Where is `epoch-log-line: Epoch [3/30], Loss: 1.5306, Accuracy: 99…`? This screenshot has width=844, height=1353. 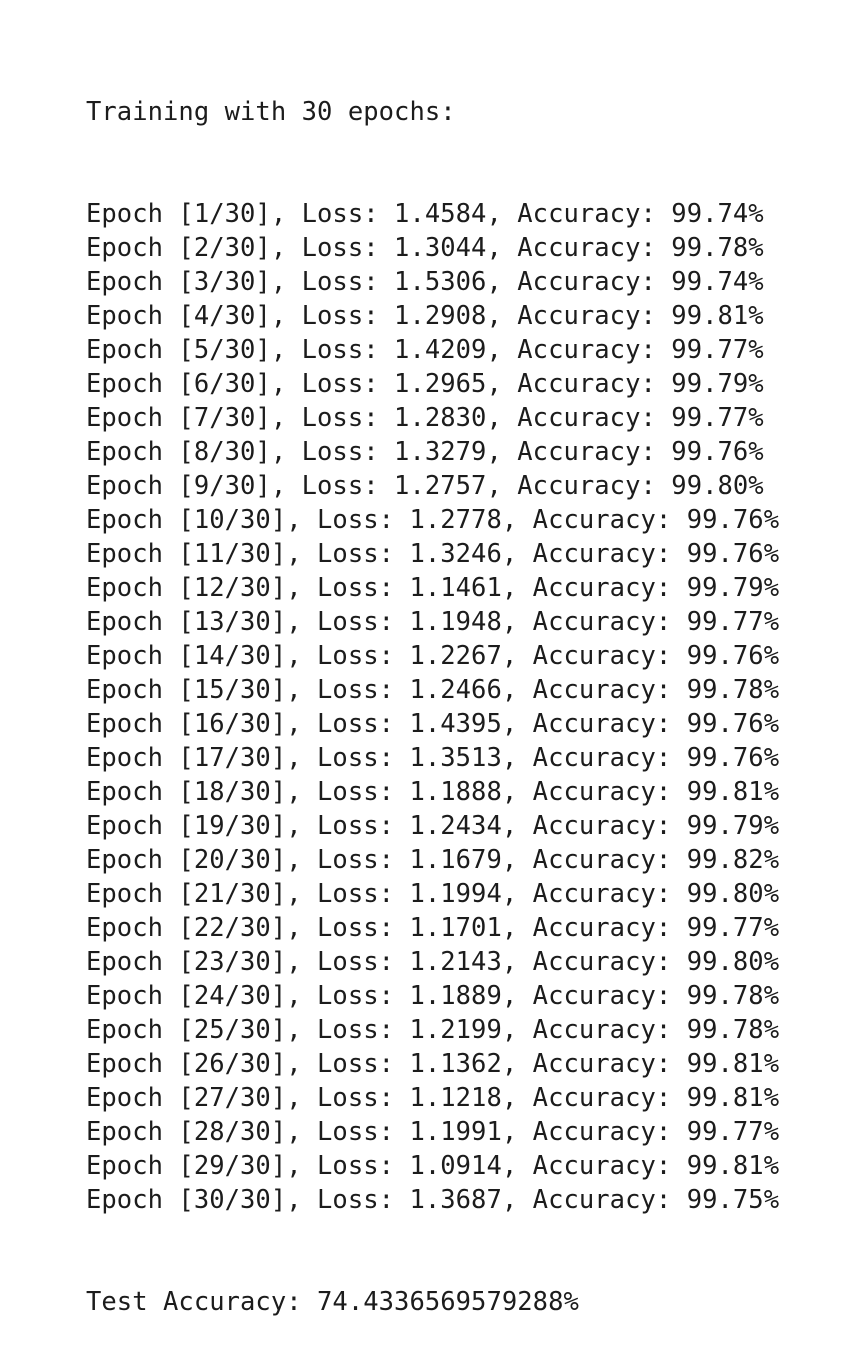
epoch-log-line: Epoch [3/30], Loss: 1.5306, Accuracy: 99… is located at coordinates (425, 282).